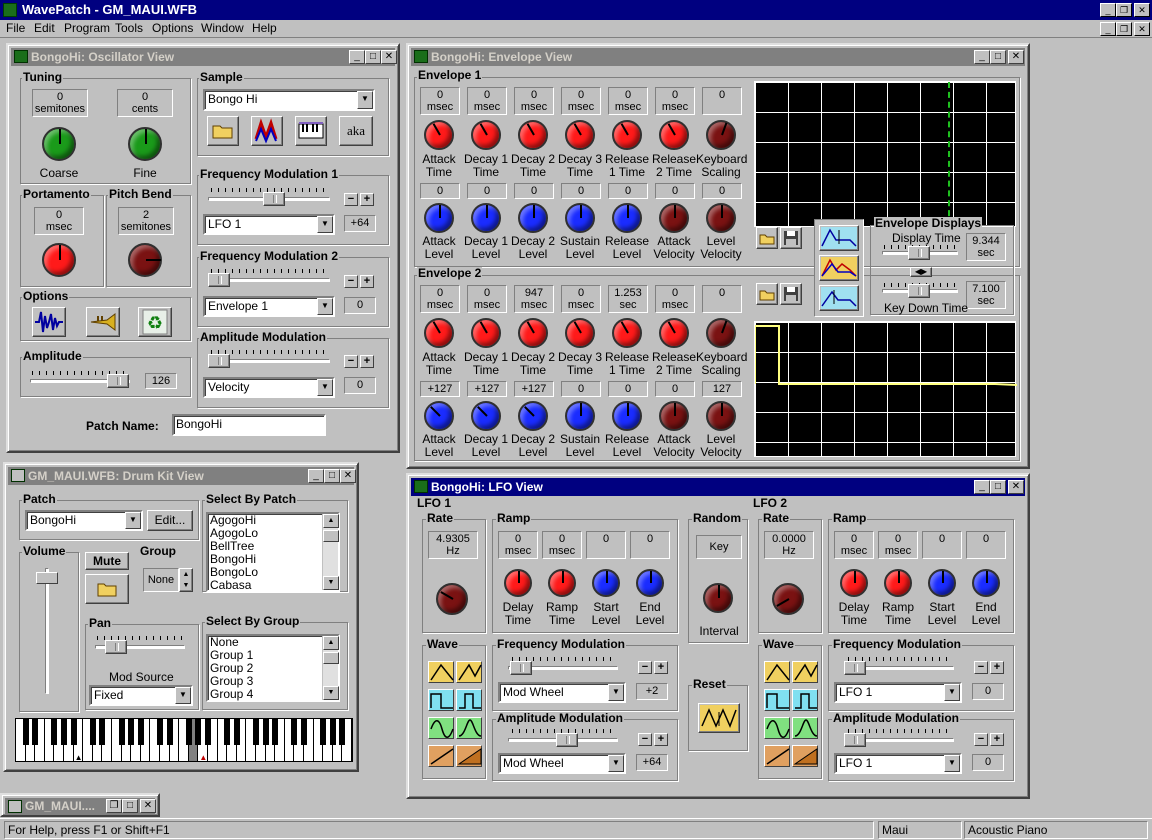  I want to click on lfo2-am-minus-button: −, so click(981, 739).